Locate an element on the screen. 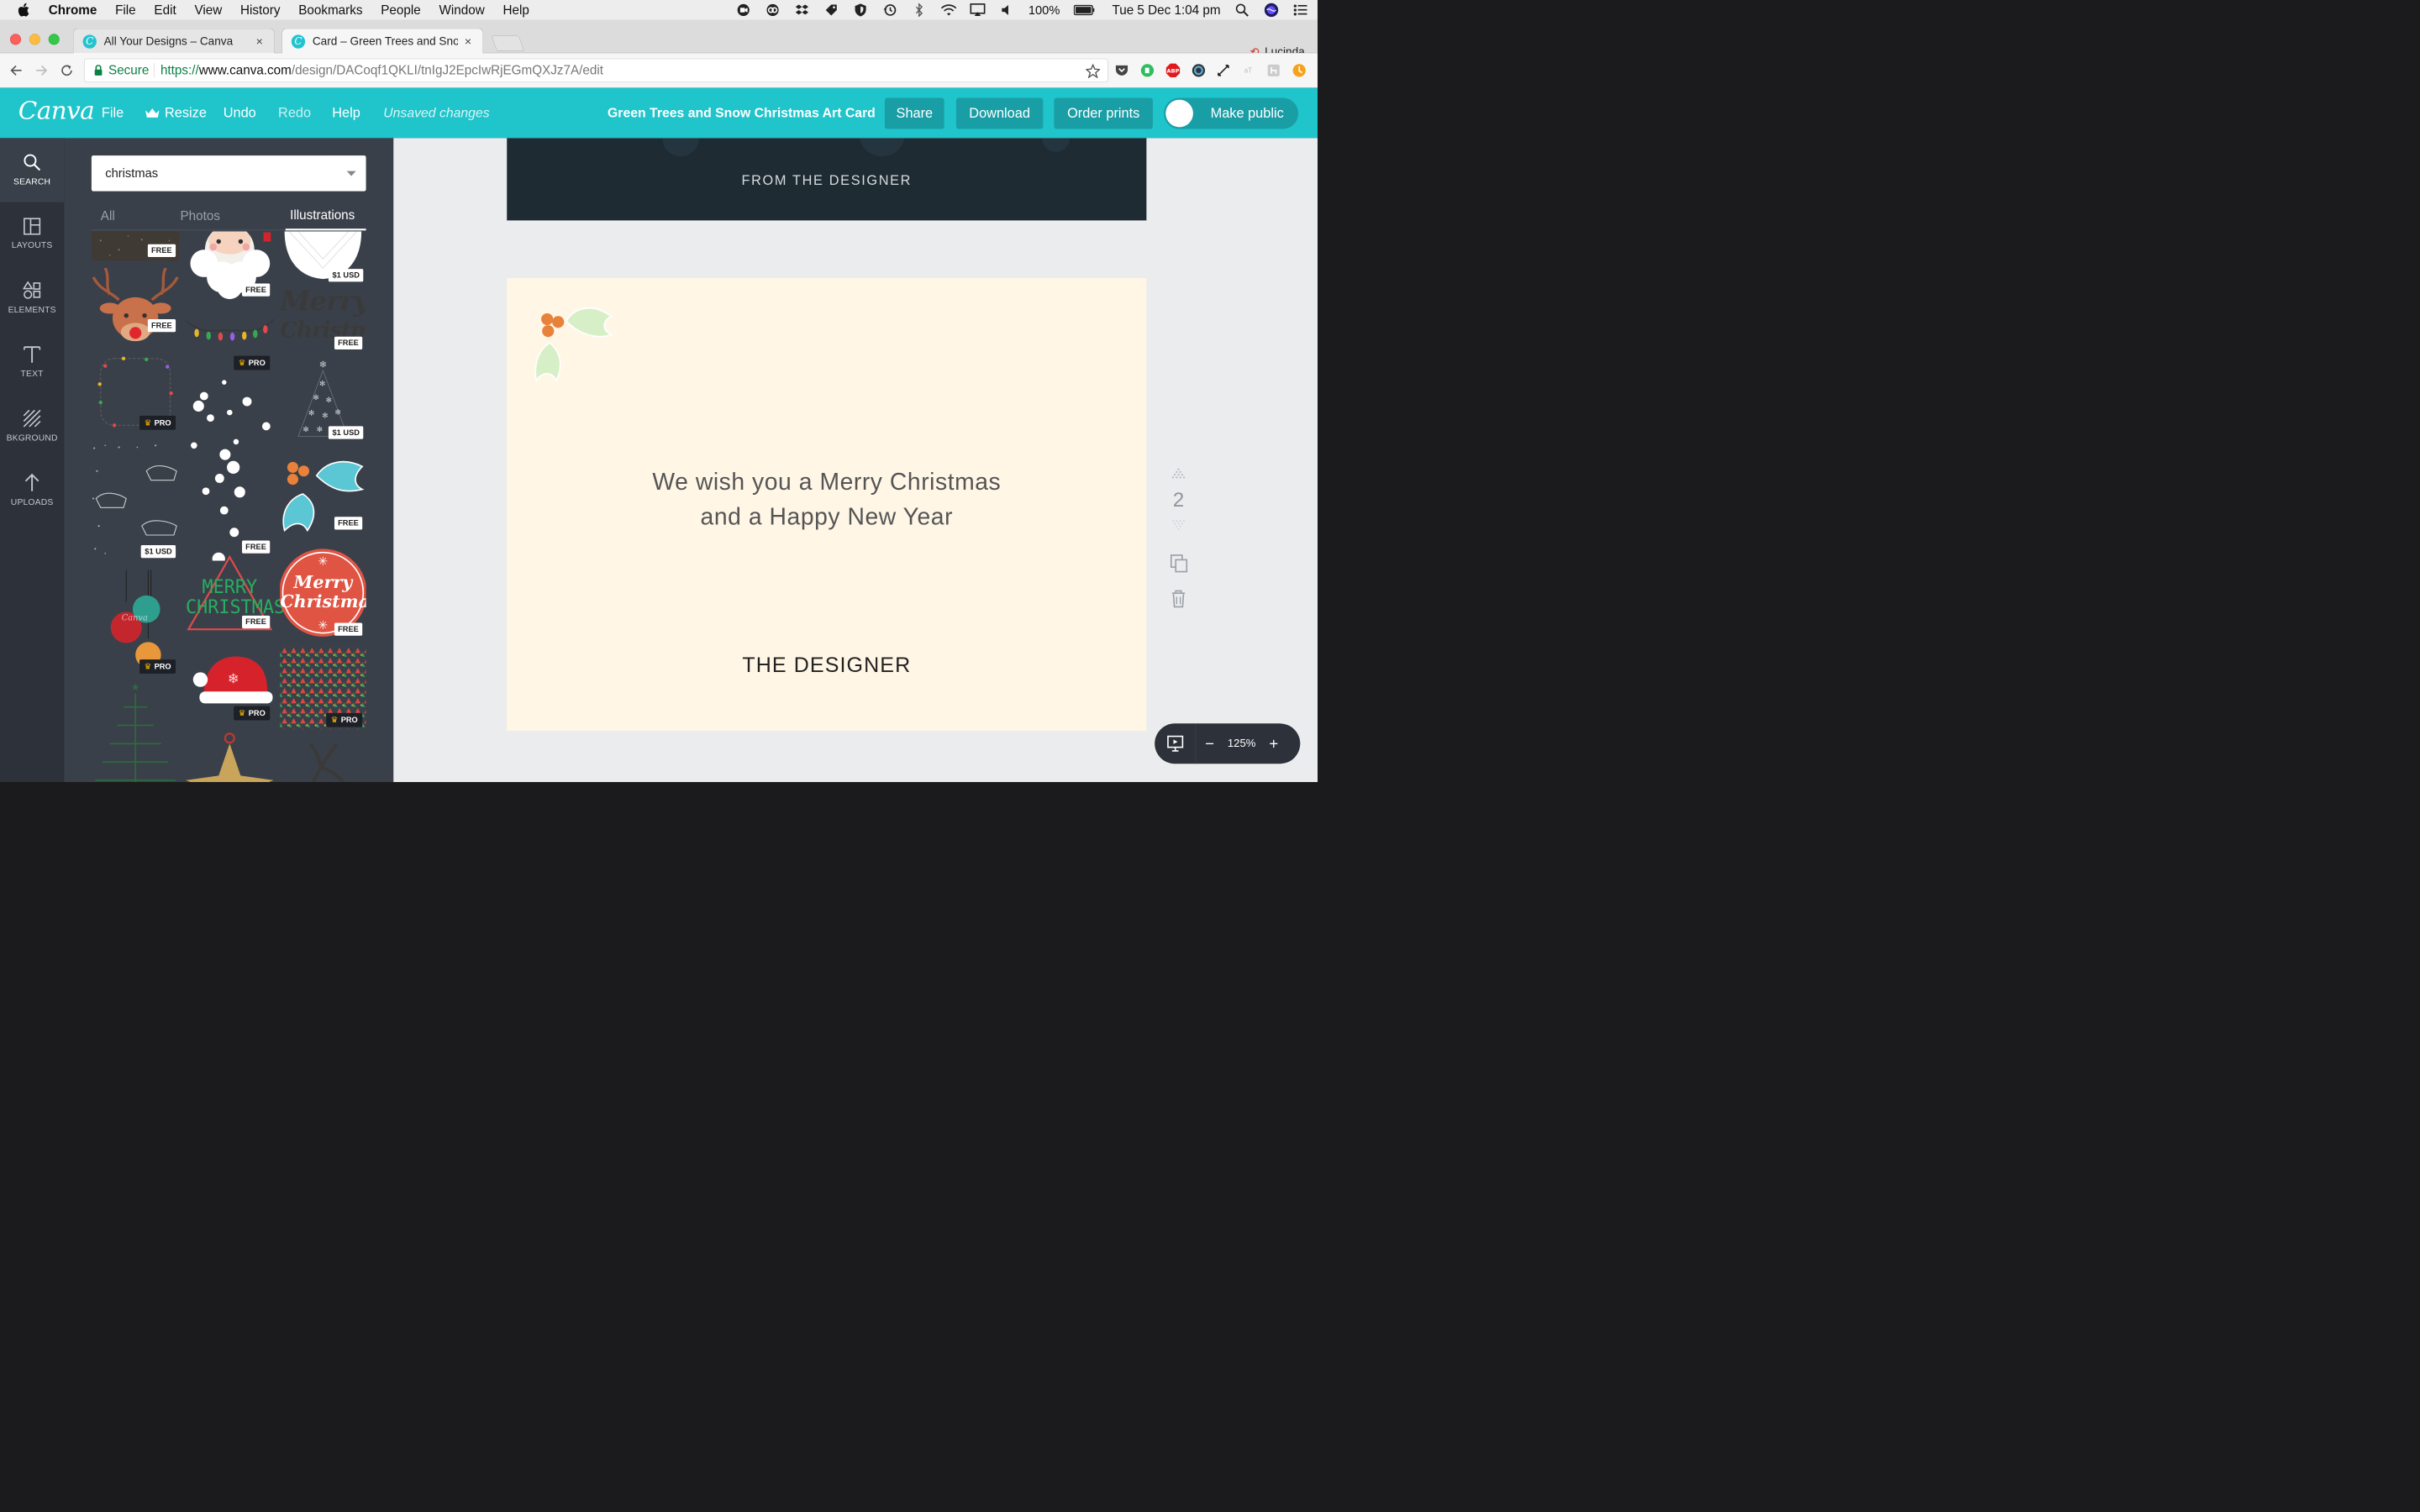 This screenshot has height=1512, width=2420. delete-page-icon is located at coordinates (1178, 600).